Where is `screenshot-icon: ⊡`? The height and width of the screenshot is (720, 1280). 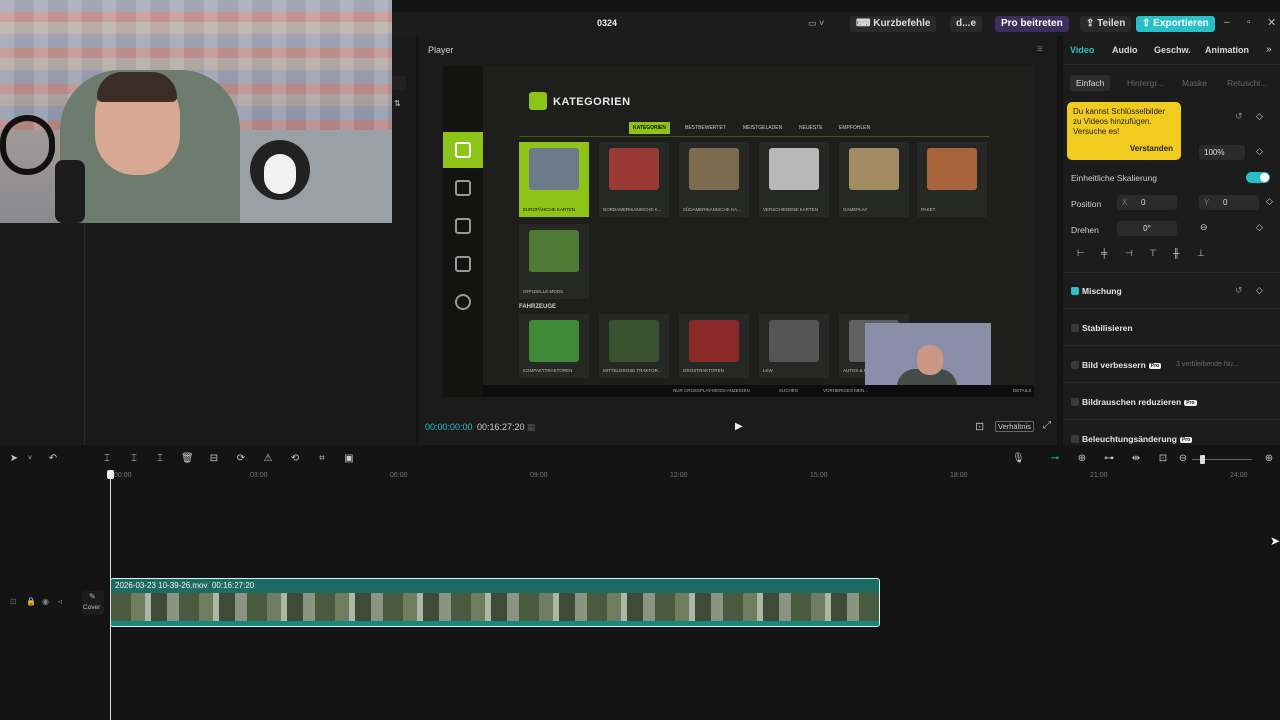
screenshot-icon: ⊡ is located at coordinates (979, 426).